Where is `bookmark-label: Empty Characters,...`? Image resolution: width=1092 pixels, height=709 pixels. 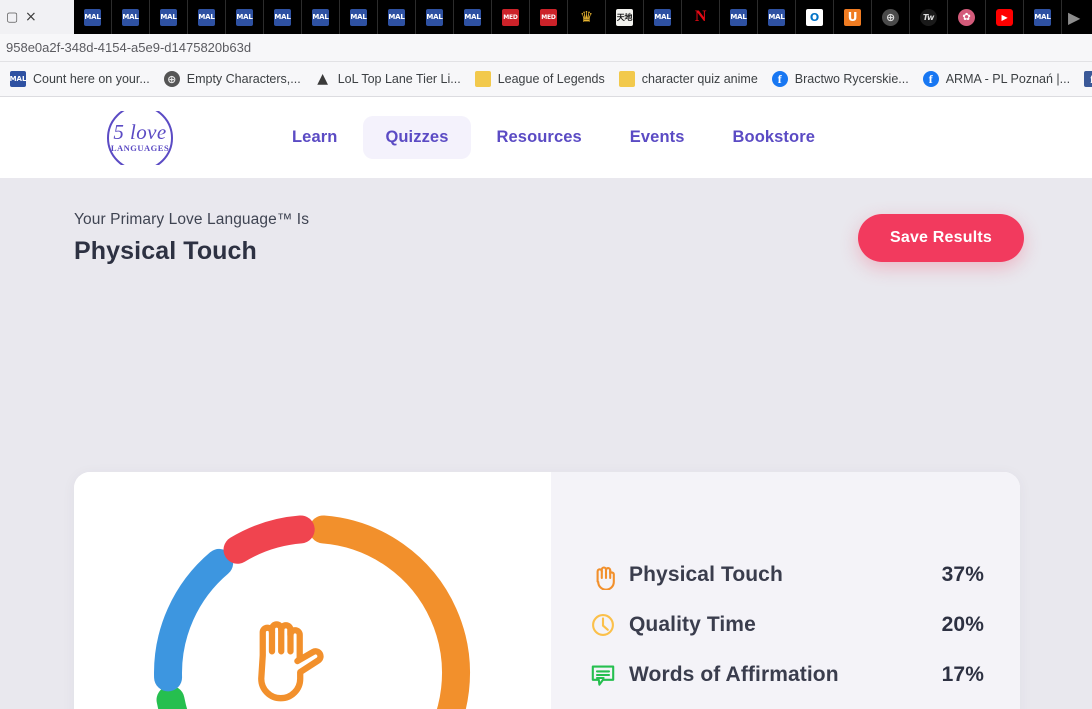
bookmark-label: Empty Characters,... is located at coordinates (243, 79).